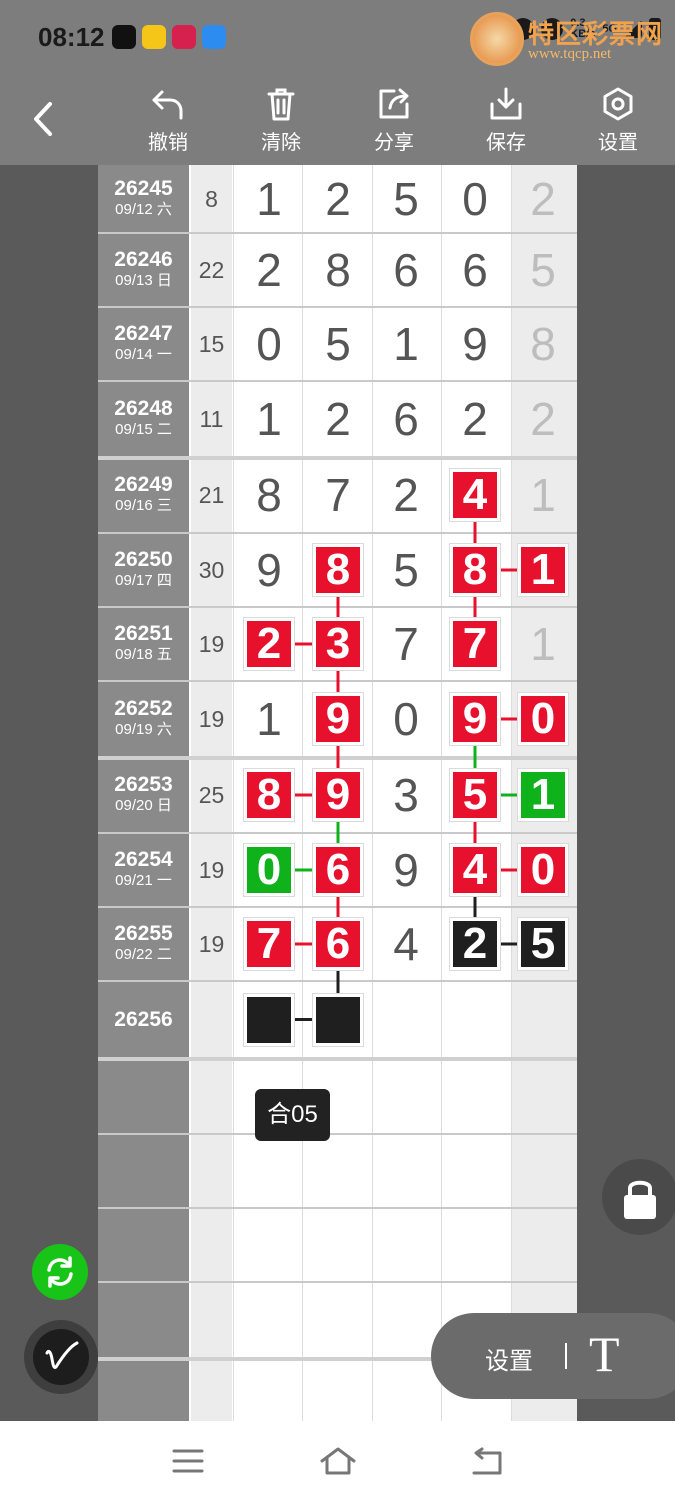 Image resolution: width=675 pixels, height=1500 pixels. What do you see at coordinates (168, 120) in the screenshot?
I see `undo-button: 撤销` at bounding box center [168, 120].